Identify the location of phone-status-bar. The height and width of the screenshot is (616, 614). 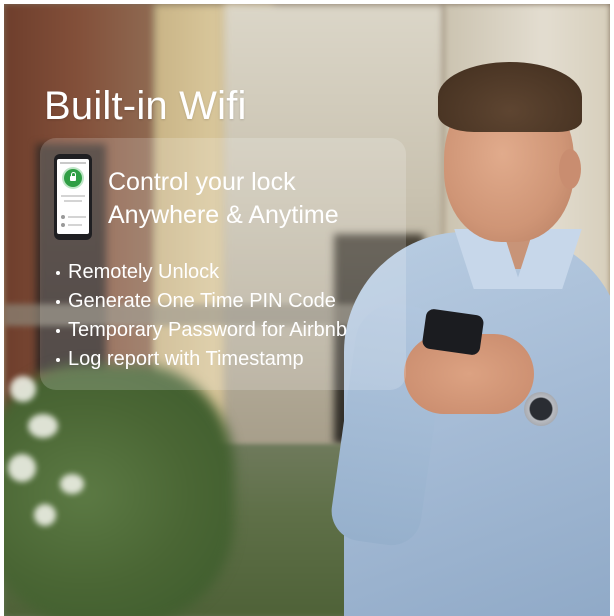
(73, 163).